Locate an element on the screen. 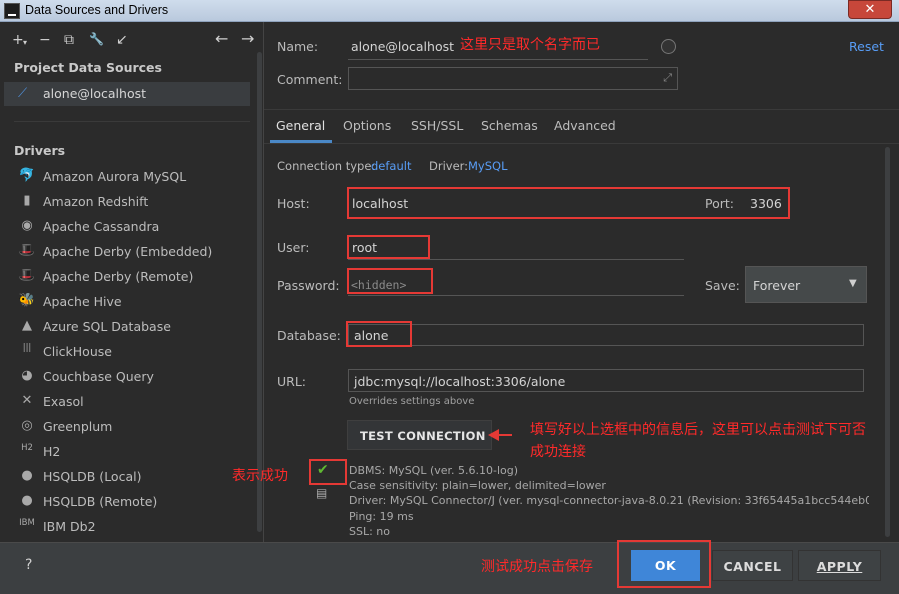 The height and width of the screenshot is (594, 899). driver-icon: ✕ is located at coordinates (27, 400).